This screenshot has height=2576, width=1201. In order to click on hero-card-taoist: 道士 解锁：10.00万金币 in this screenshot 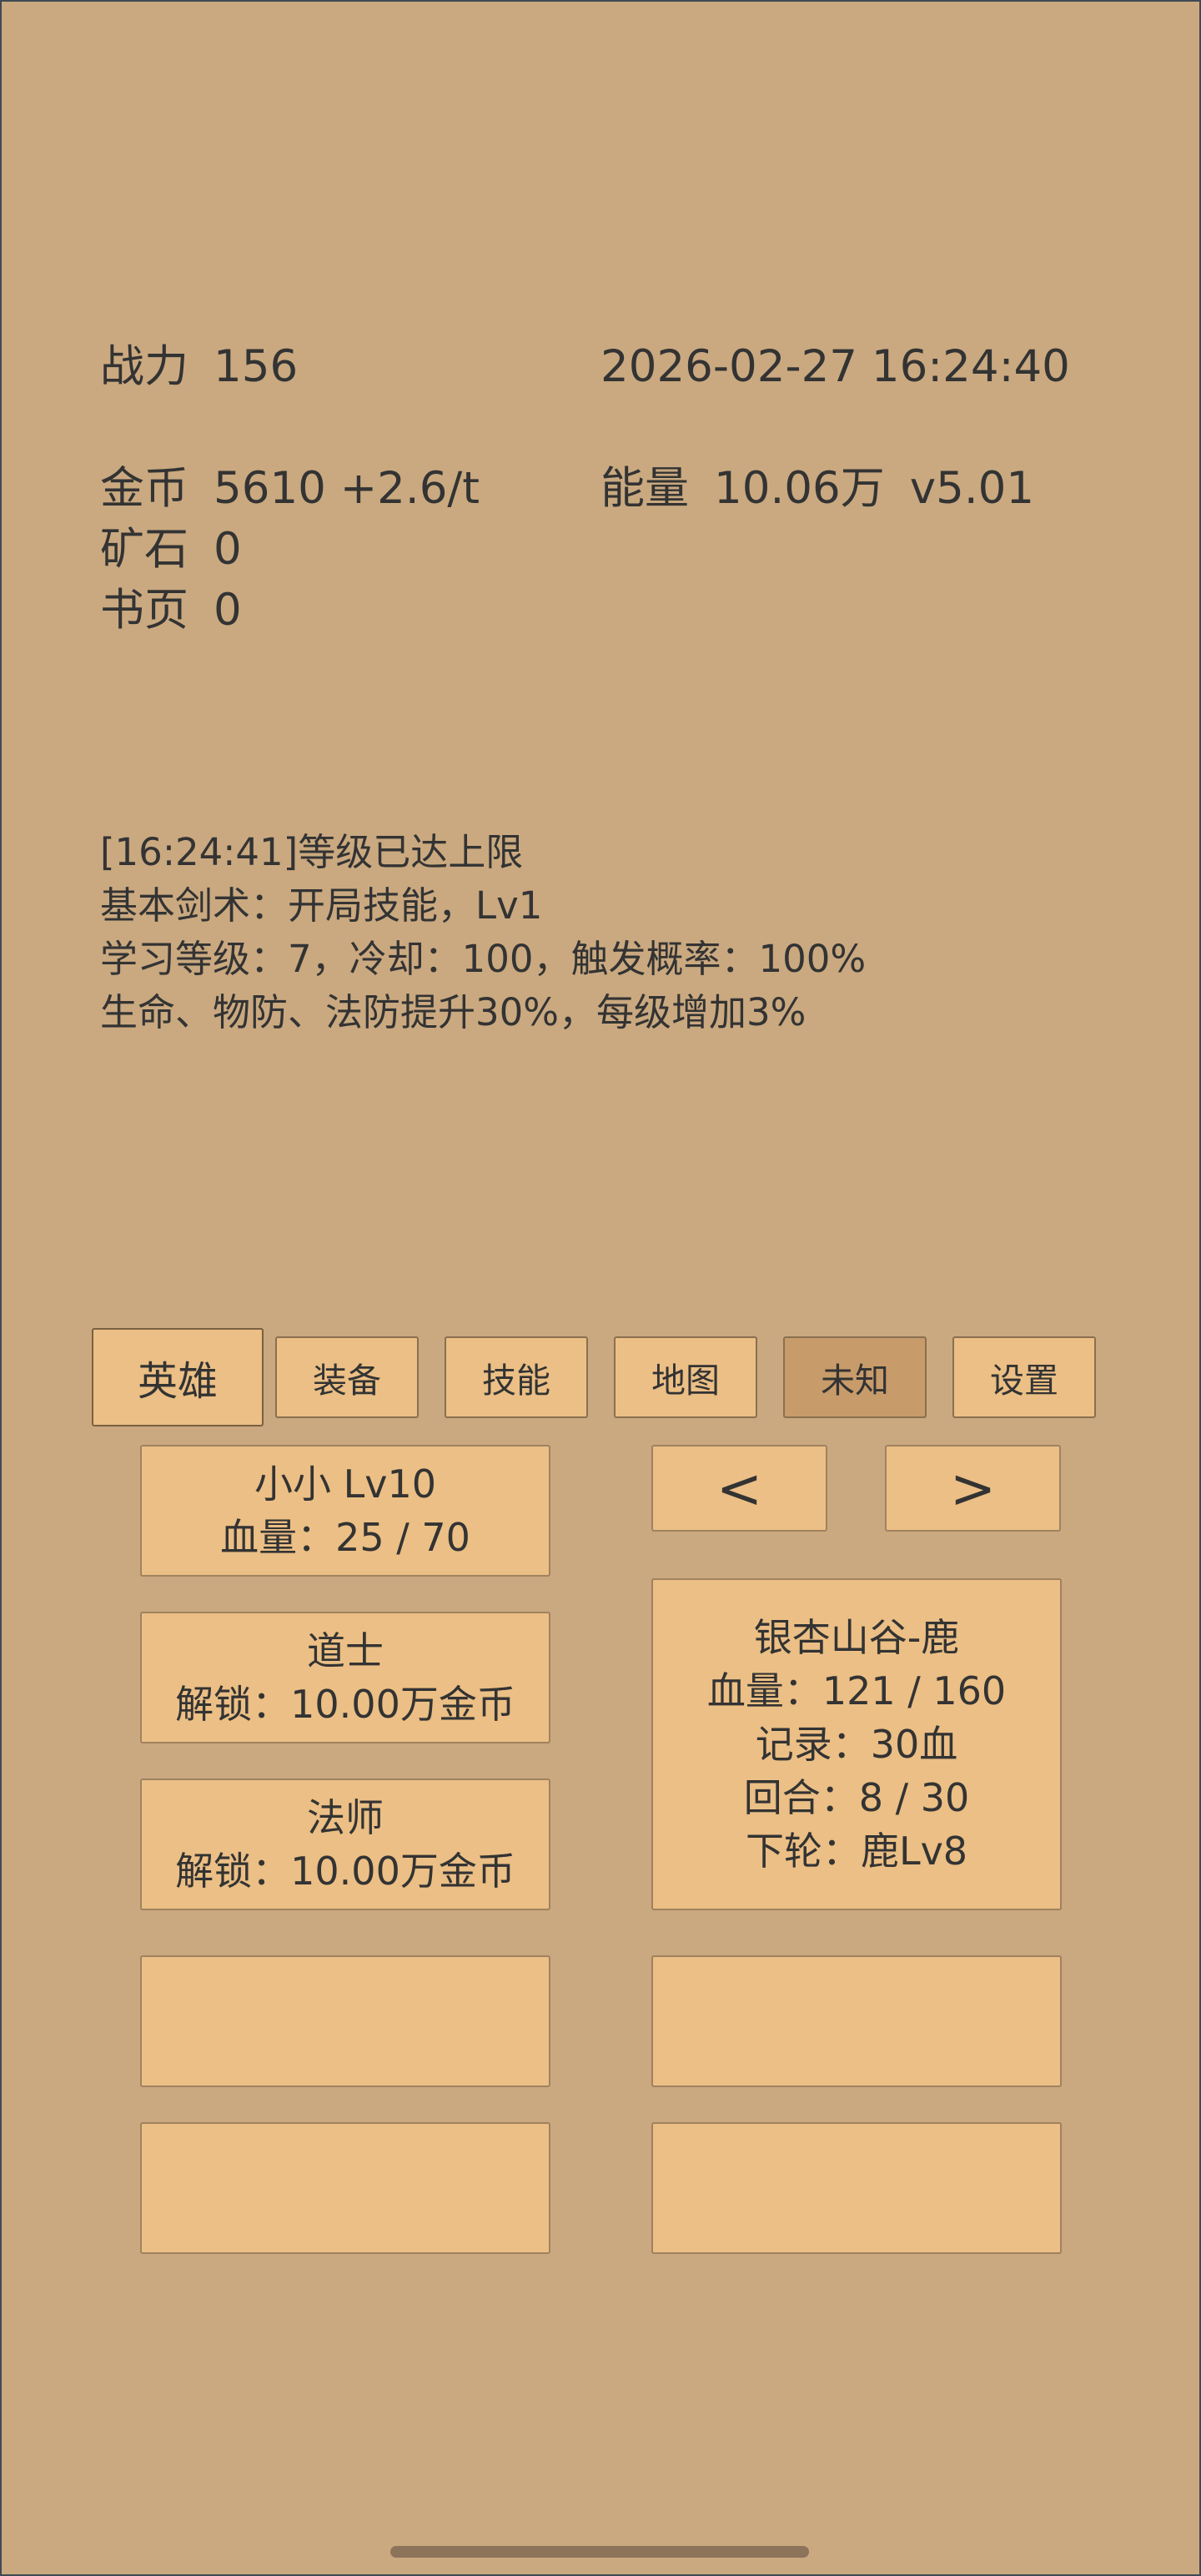, I will do `click(345, 1677)`.